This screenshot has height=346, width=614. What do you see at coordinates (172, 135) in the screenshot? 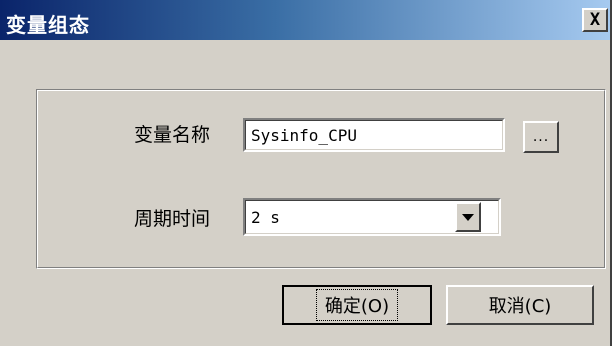
I see `var-name-label: 变量名称` at bounding box center [172, 135].